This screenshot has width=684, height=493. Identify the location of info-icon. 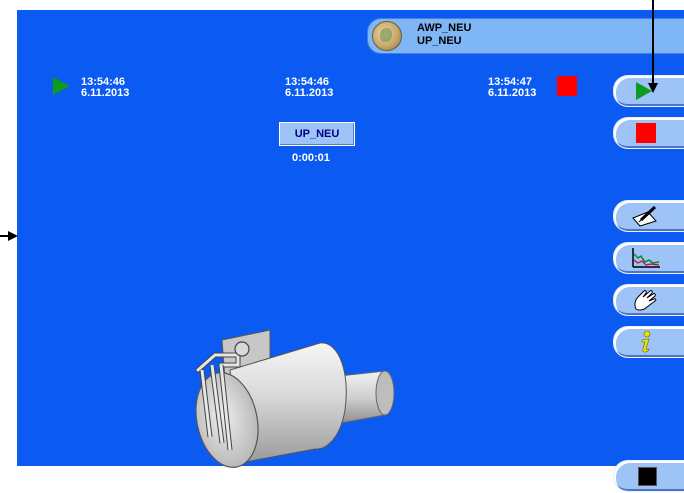
(646, 341).